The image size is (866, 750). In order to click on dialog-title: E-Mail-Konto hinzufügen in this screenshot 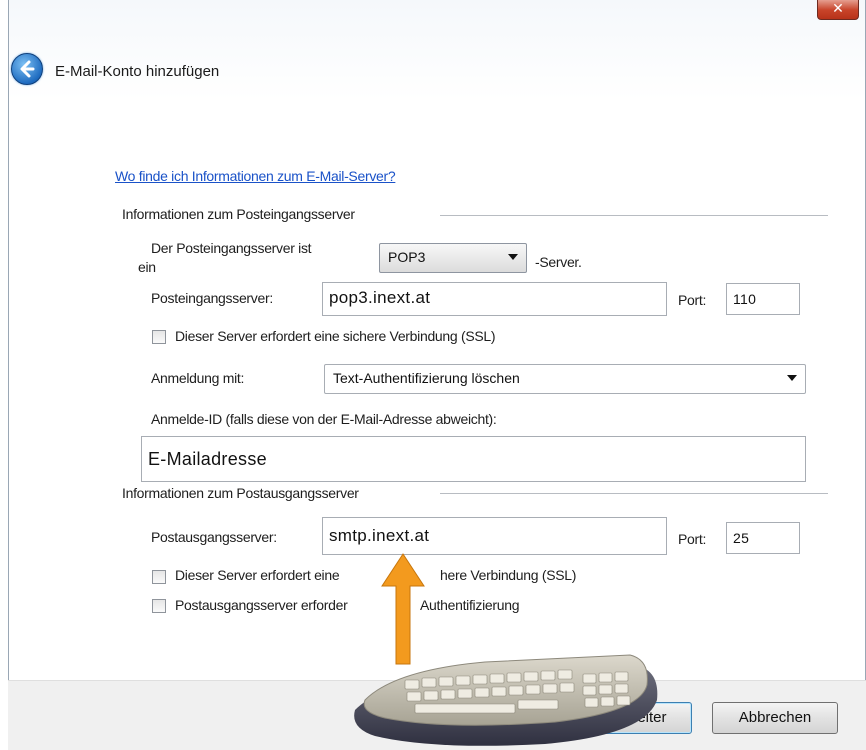, I will do `click(137, 71)`.